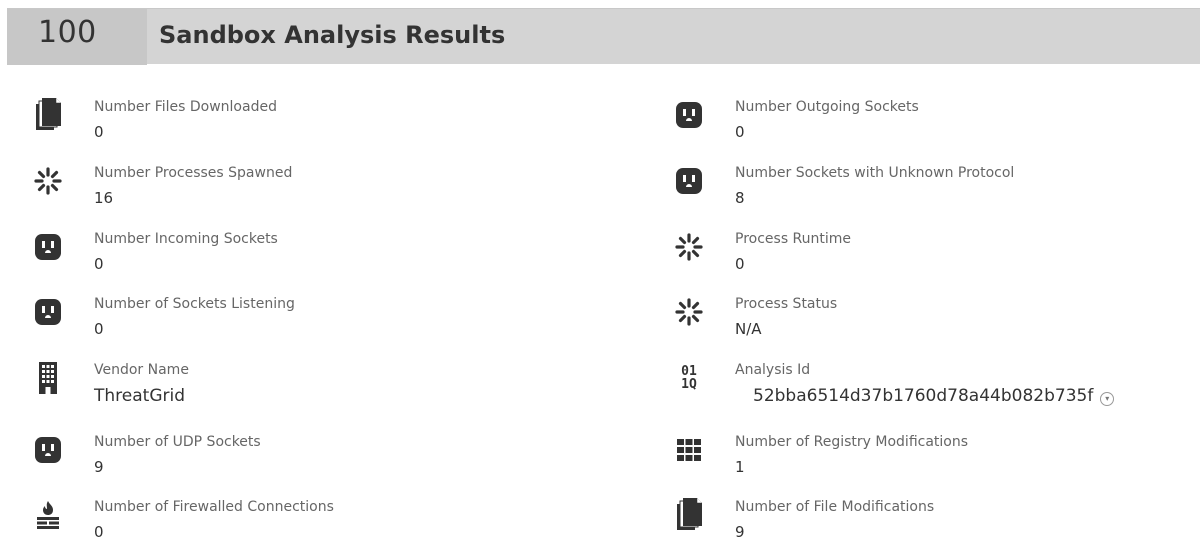  Describe the element at coordinates (186, 239) in the screenshot. I see `field-label: Number Incoming Sockets` at that location.